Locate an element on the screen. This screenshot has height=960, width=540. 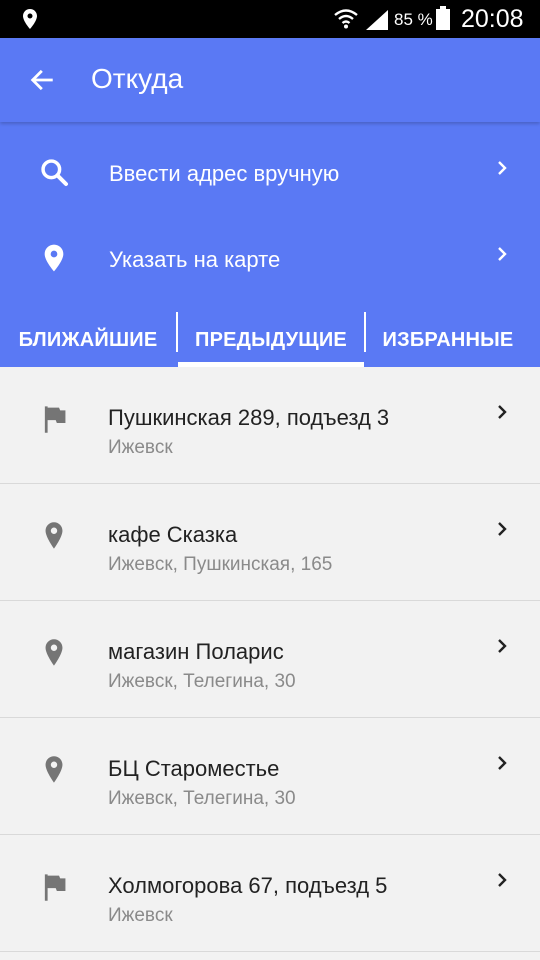
item-title: БЦ Староместье is located at coordinates (194, 768).